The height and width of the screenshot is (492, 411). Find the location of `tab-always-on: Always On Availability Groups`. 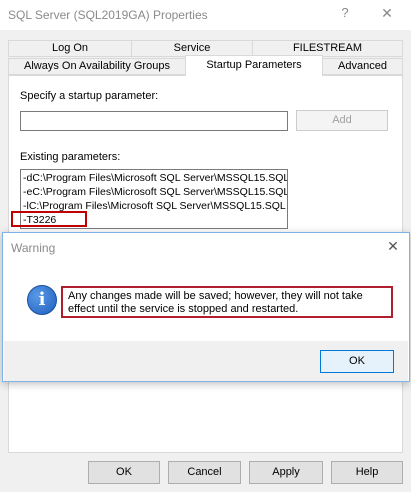

tab-always-on: Always On Availability Groups is located at coordinates (97, 66).